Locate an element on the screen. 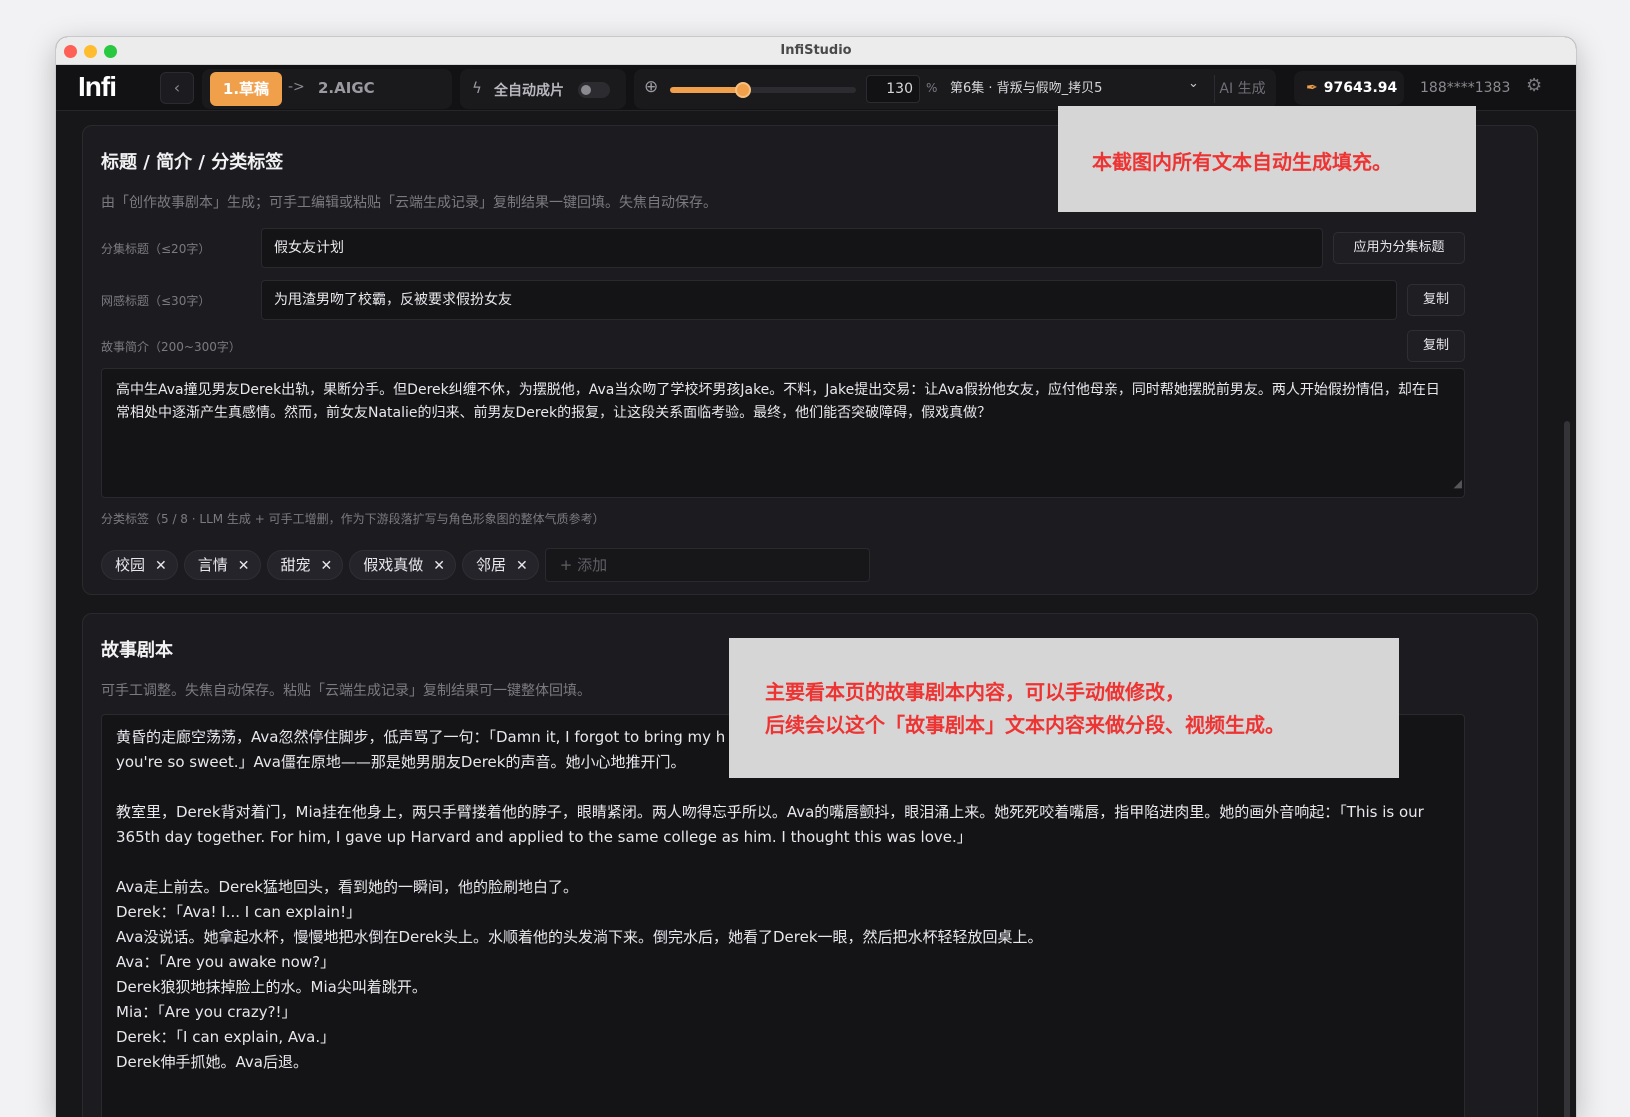 The height and width of the screenshot is (1117, 1630). back-button: ‹ is located at coordinates (177, 88).